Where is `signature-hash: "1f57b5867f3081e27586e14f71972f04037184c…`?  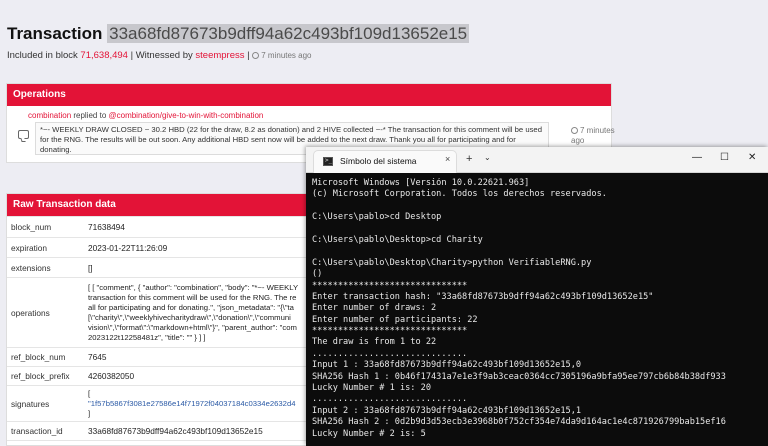
signature-hash: "1f57b5867f3081e27586e14f71972f04037184c… is located at coordinates (192, 403).